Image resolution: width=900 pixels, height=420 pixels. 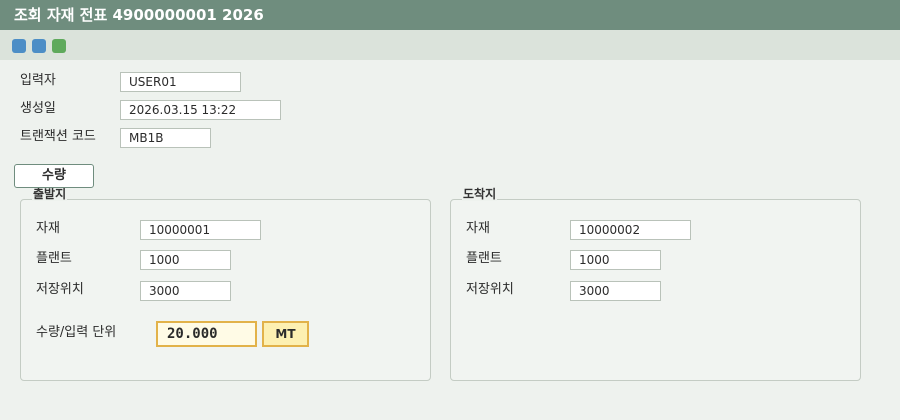 What do you see at coordinates (450, 45) in the screenshot?
I see `toolbar` at bounding box center [450, 45].